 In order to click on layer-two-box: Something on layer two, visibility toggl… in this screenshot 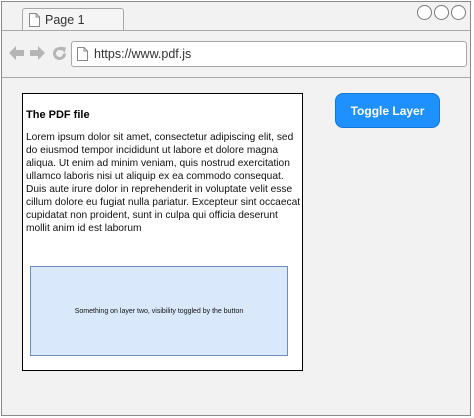, I will do `click(159, 311)`.